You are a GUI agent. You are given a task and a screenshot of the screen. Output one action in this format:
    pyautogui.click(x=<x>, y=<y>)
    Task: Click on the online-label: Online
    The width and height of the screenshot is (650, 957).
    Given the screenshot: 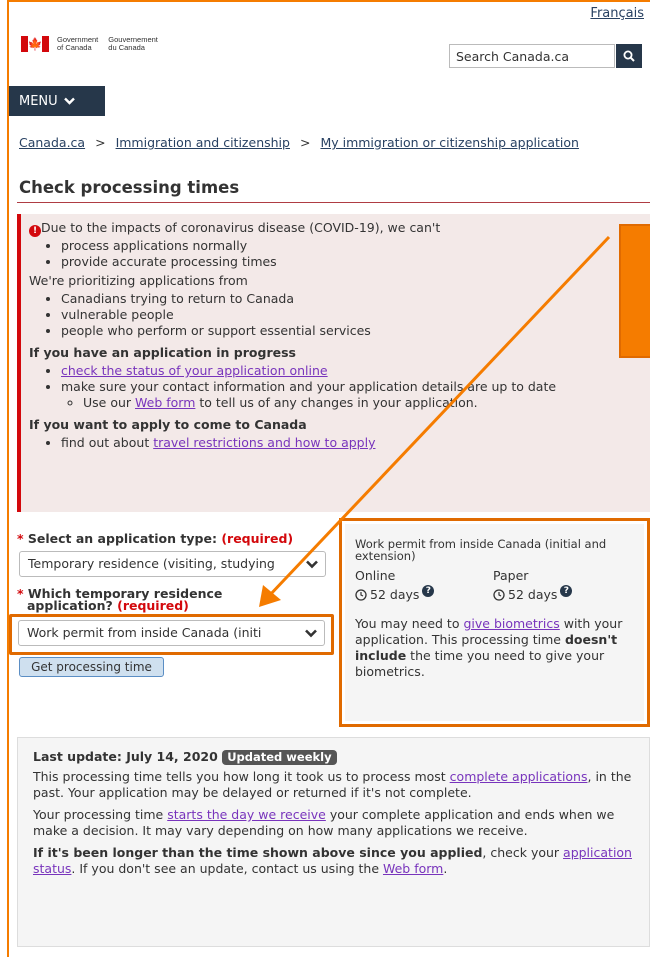 What is the action you would take?
    pyautogui.click(x=375, y=575)
    